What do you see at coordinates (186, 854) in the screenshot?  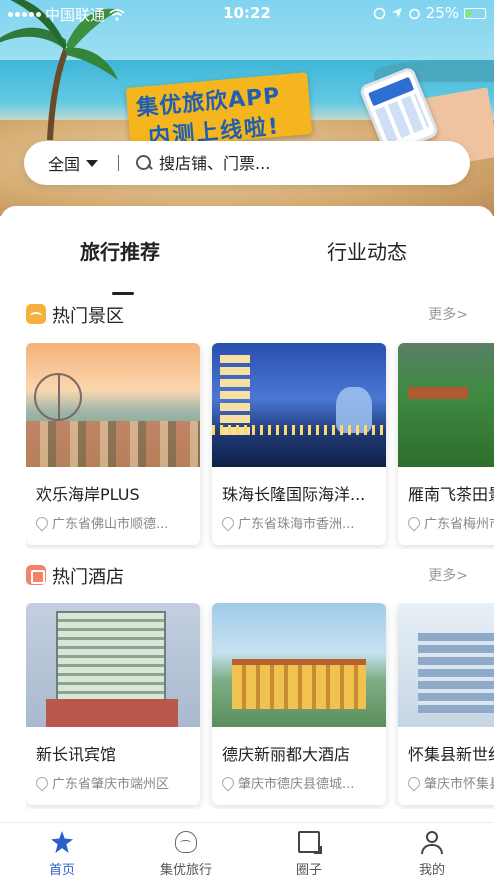 I see `nav-travel: 集优旅行` at bounding box center [186, 854].